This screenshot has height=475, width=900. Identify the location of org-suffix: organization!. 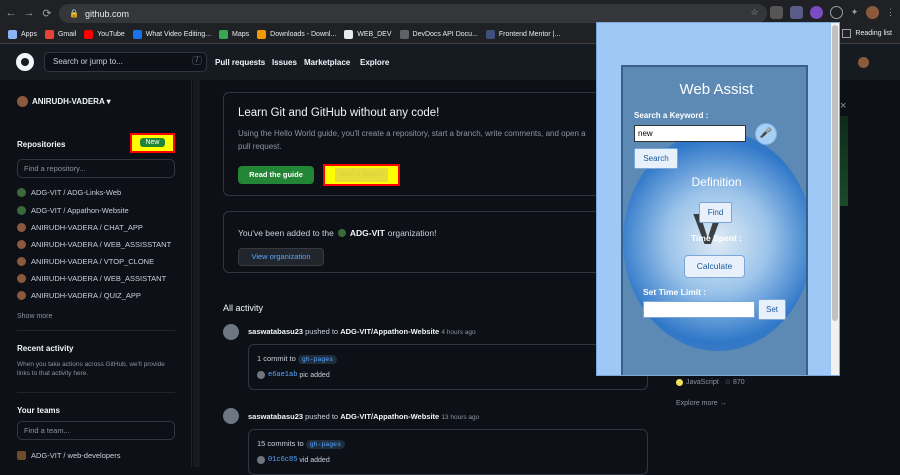
(412, 233).